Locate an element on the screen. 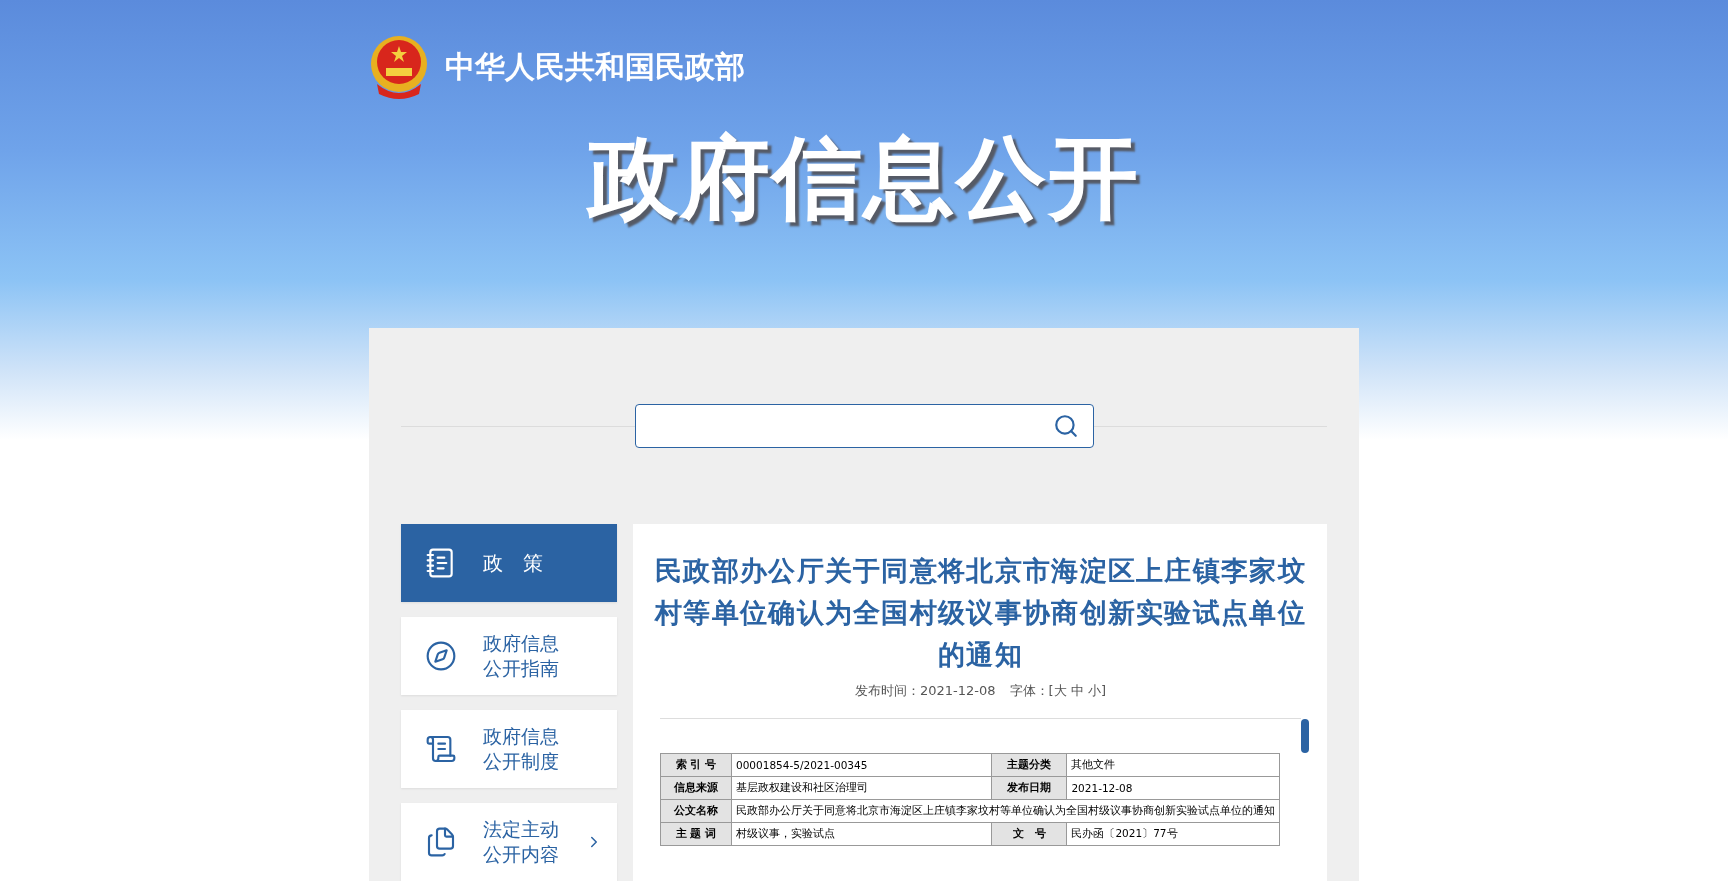  table-header-cell: 索 引 号 is located at coordinates (696, 765).